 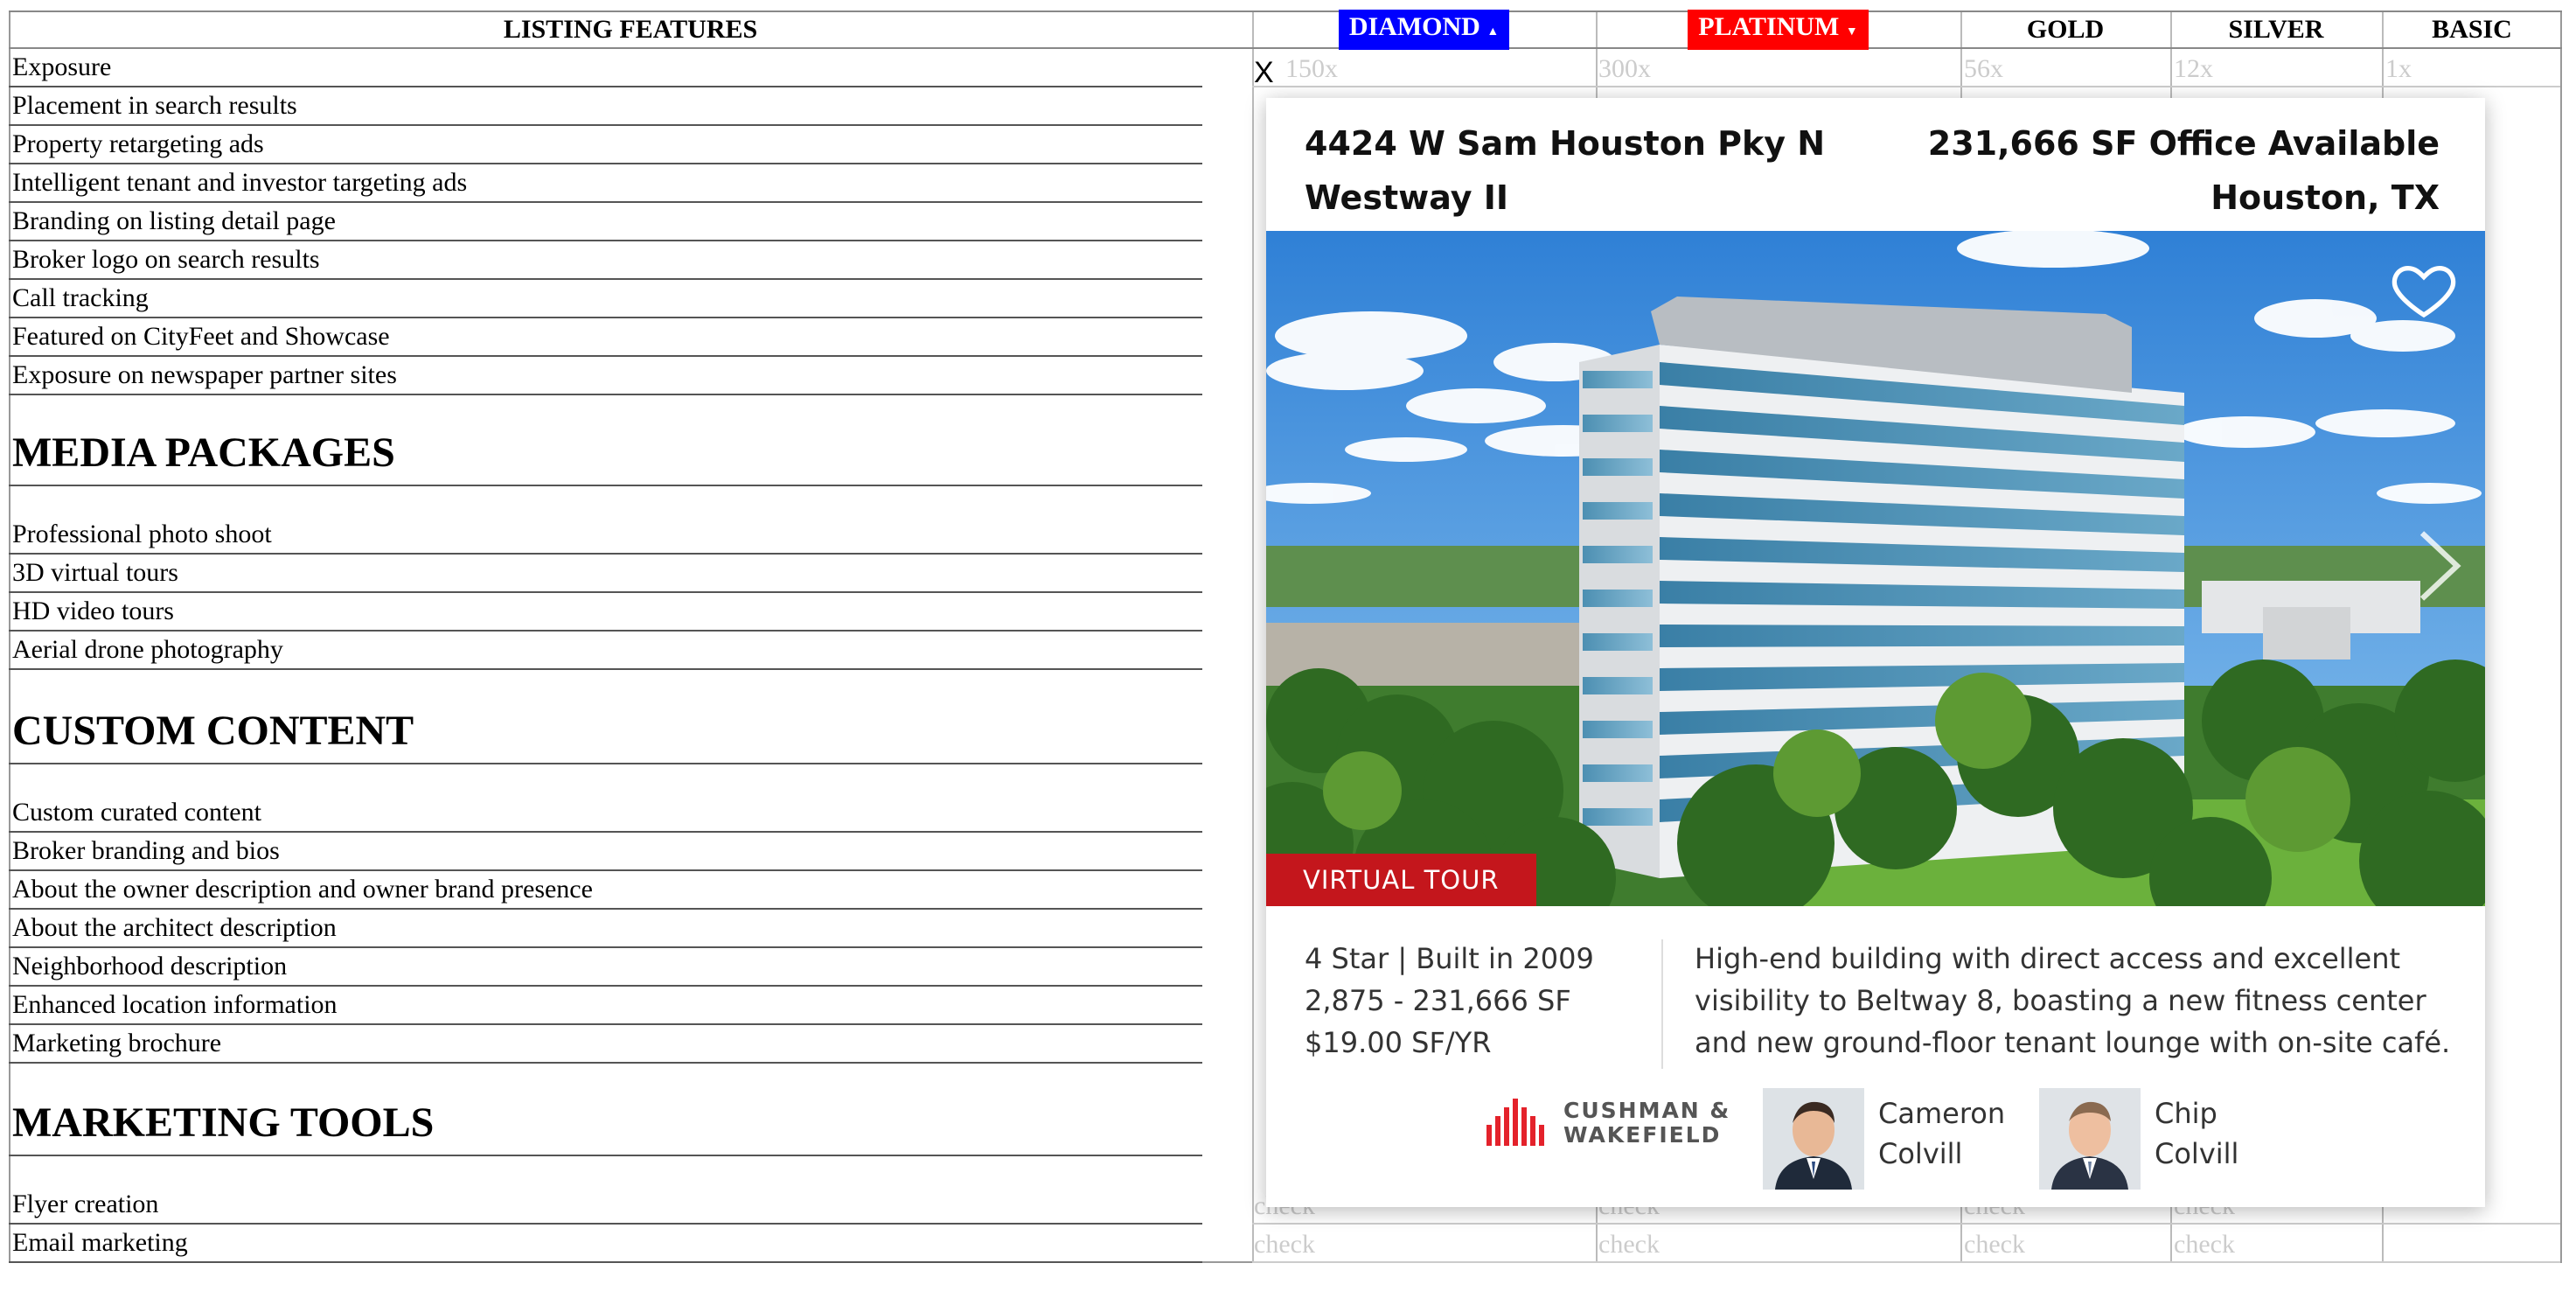 What do you see at coordinates (2472, 29) in the screenshot?
I see `tier-header-basic: BASIC` at bounding box center [2472, 29].